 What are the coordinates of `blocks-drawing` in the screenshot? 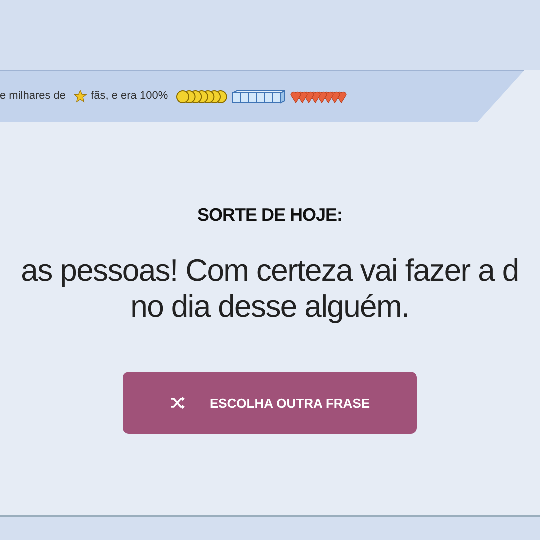 It's located at (259, 97).